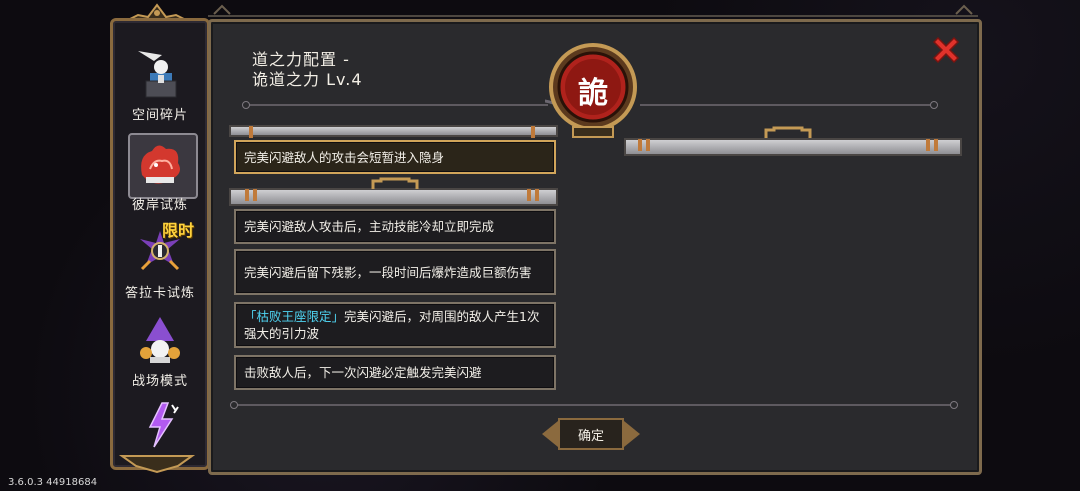  Describe the element at coordinates (160, 164) in the screenshot. I see `beyond-trial-icon` at that location.